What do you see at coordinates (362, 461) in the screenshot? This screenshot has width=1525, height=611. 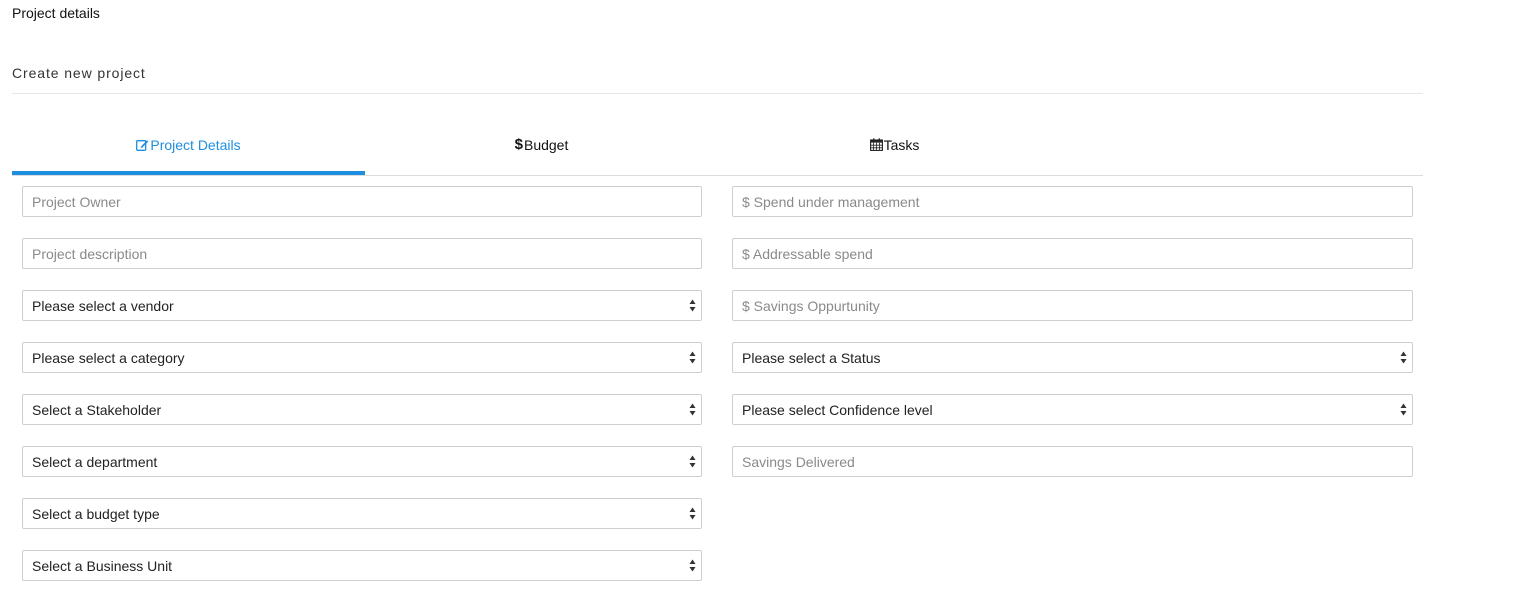 I see `department-select: Select a department` at bounding box center [362, 461].